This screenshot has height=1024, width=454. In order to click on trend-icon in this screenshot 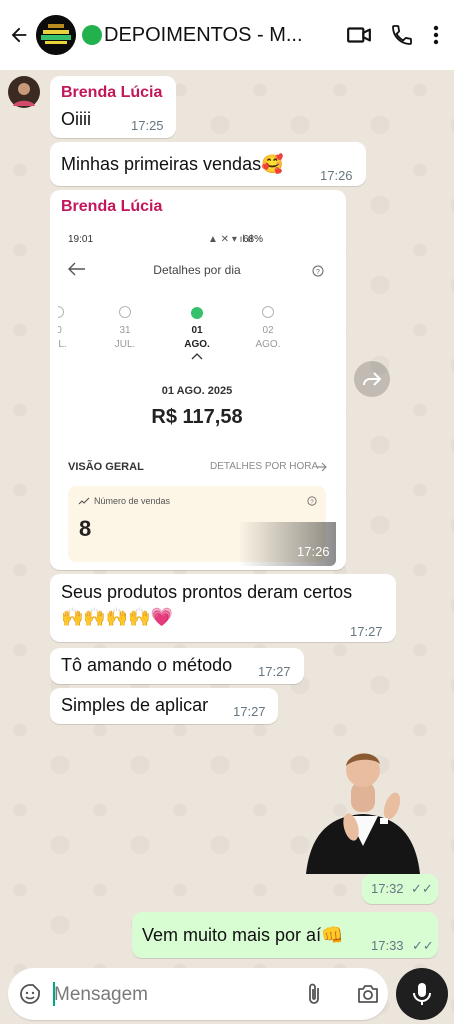, I will do `click(84, 501)`.